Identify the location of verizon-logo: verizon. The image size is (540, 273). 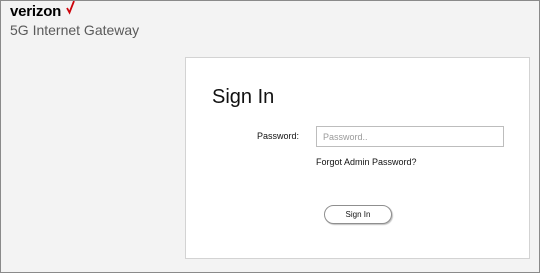
(42, 10).